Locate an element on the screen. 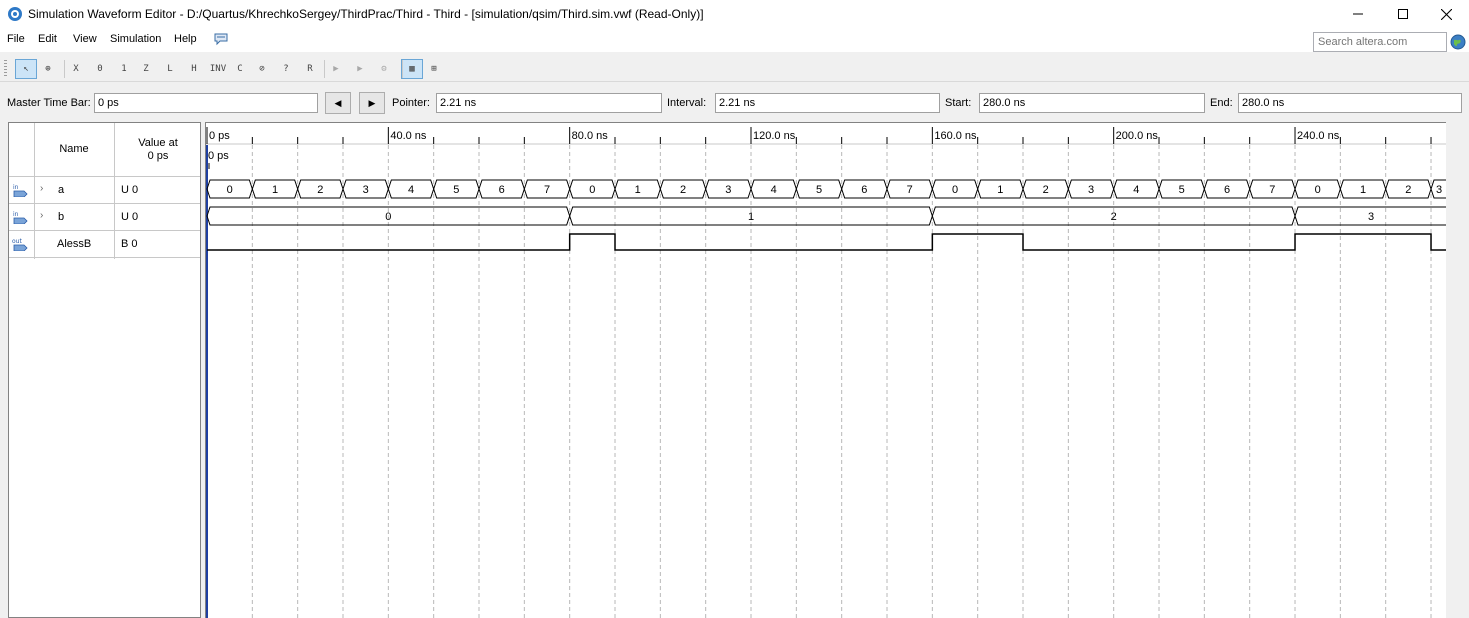  time-label: 40.0 ns is located at coordinates (408, 136).